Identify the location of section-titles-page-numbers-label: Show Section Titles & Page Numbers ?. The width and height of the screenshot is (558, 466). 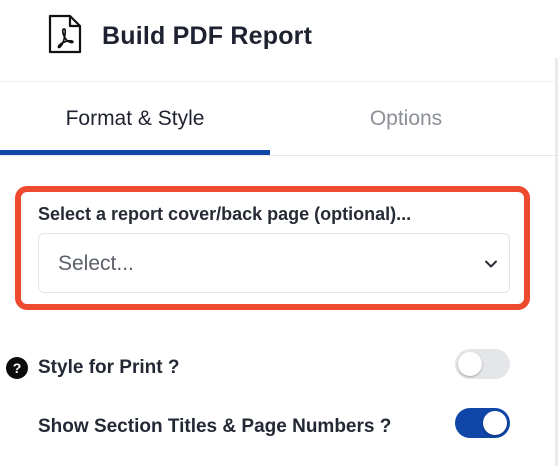
(215, 426).